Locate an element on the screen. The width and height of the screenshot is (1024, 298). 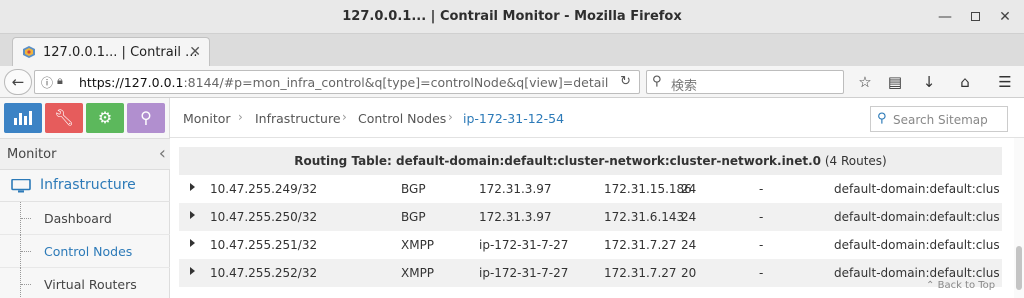
contrail-favicon-icon is located at coordinates (29, 52).